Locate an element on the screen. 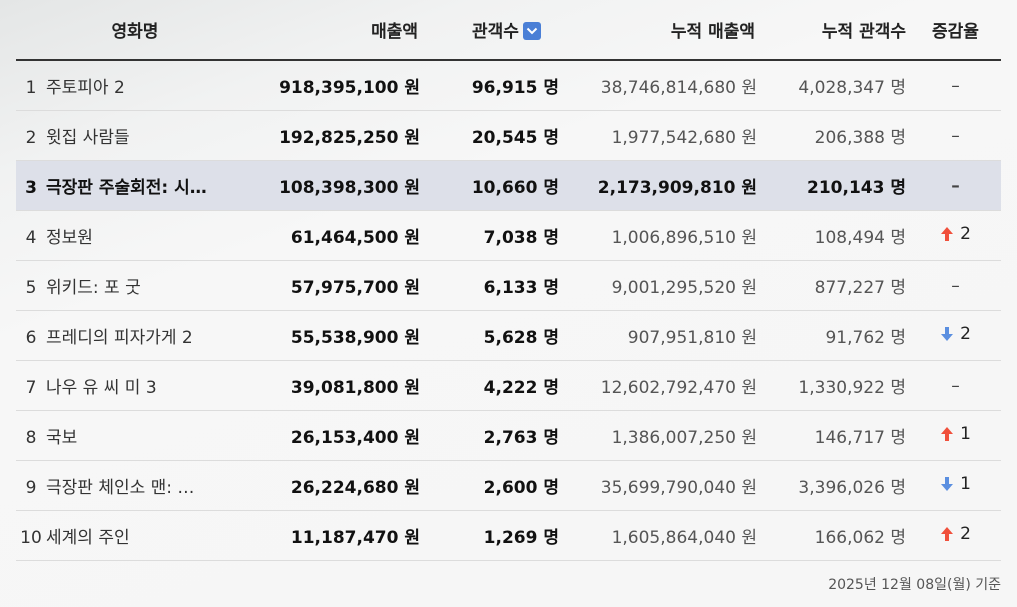  rank-number: 6 is located at coordinates (31, 338).